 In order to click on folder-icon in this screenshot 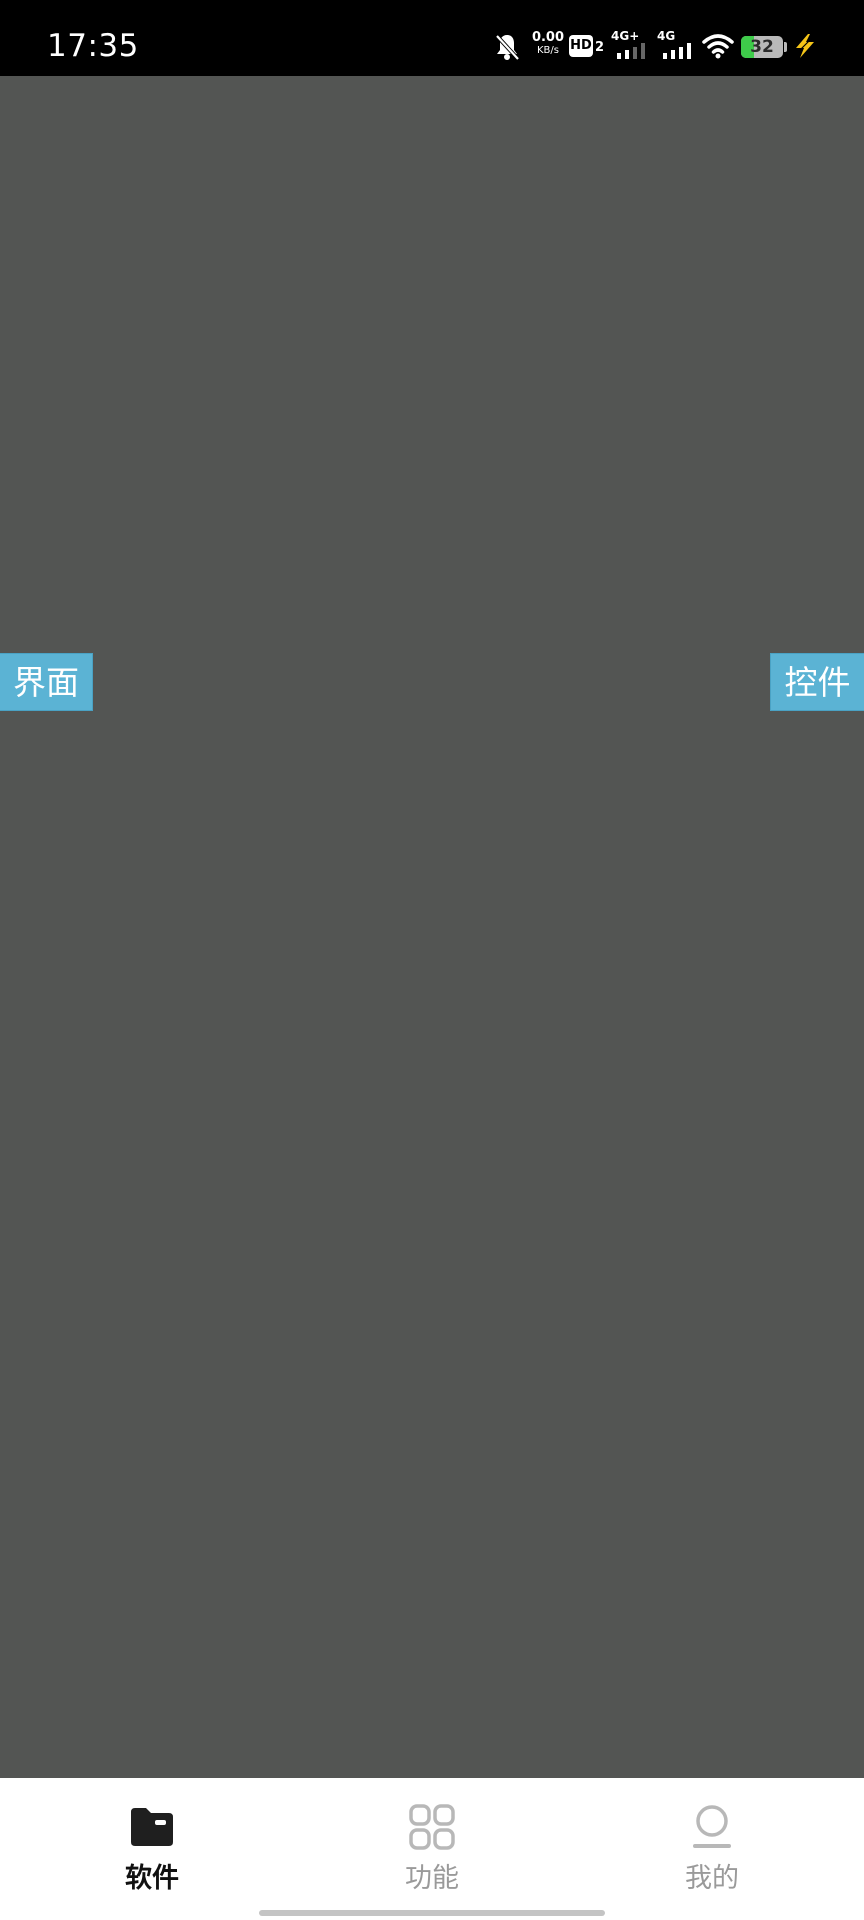, I will do `click(152, 1827)`.